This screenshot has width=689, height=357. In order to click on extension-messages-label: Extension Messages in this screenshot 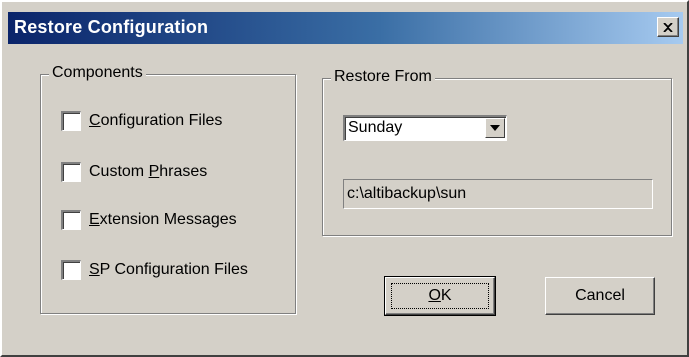, I will do `click(163, 219)`.